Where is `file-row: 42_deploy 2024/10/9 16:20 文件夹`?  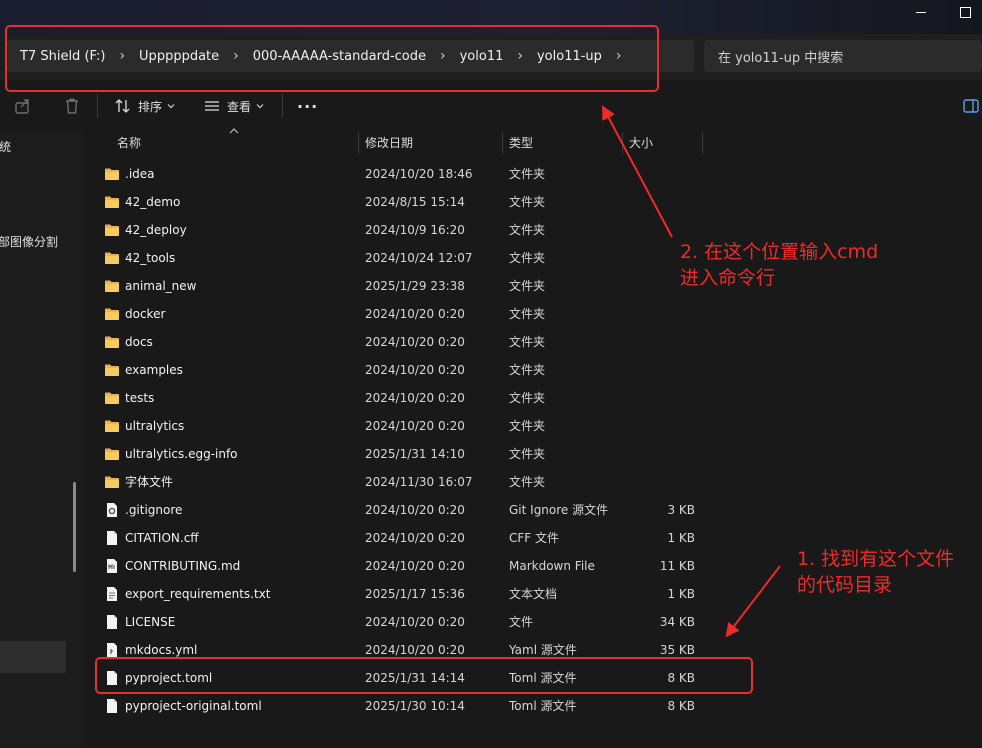 file-row: 42_deploy 2024/10/9 16:20 文件夹 is located at coordinates (430, 230).